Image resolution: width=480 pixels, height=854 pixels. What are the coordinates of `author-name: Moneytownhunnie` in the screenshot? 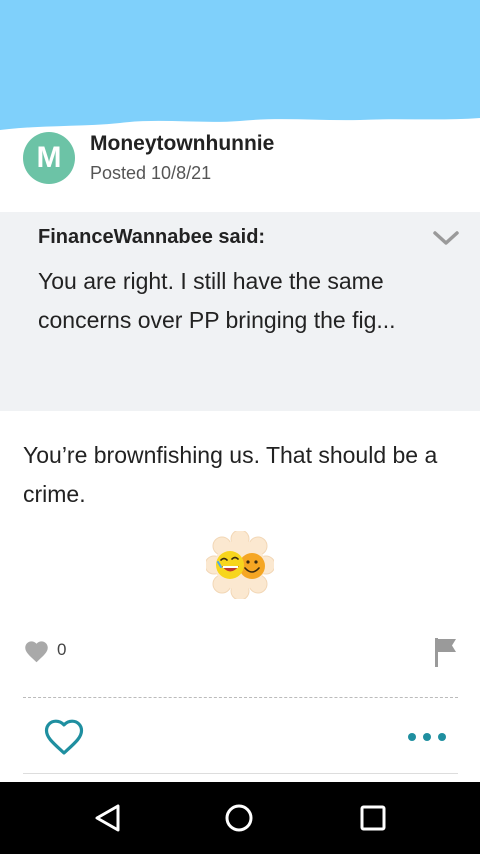 It's located at (182, 144).